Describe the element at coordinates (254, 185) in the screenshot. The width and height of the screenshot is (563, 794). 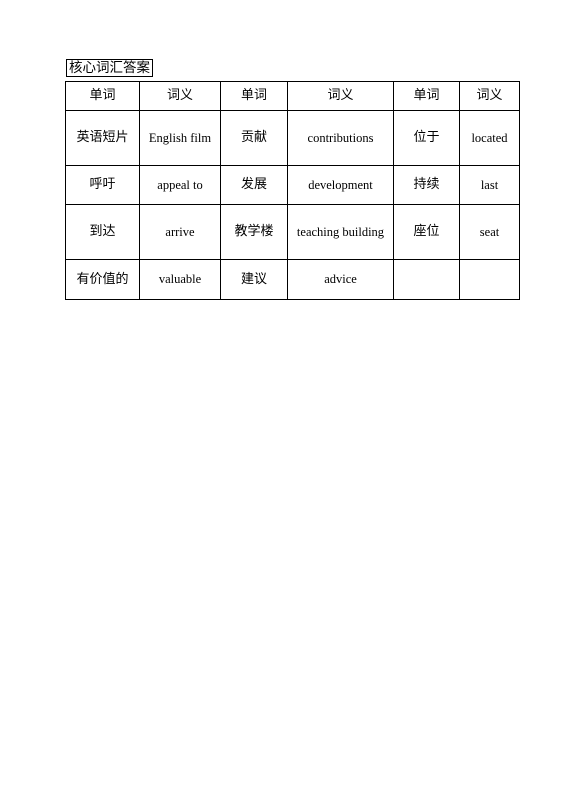
I see `cell-word: 发展` at that location.